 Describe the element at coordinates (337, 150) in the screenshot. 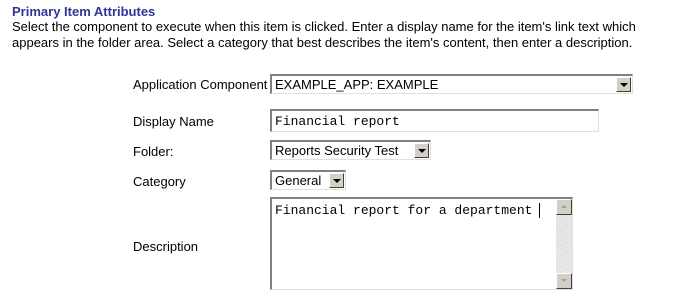

I see `folder-value: Reports Security Test` at that location.